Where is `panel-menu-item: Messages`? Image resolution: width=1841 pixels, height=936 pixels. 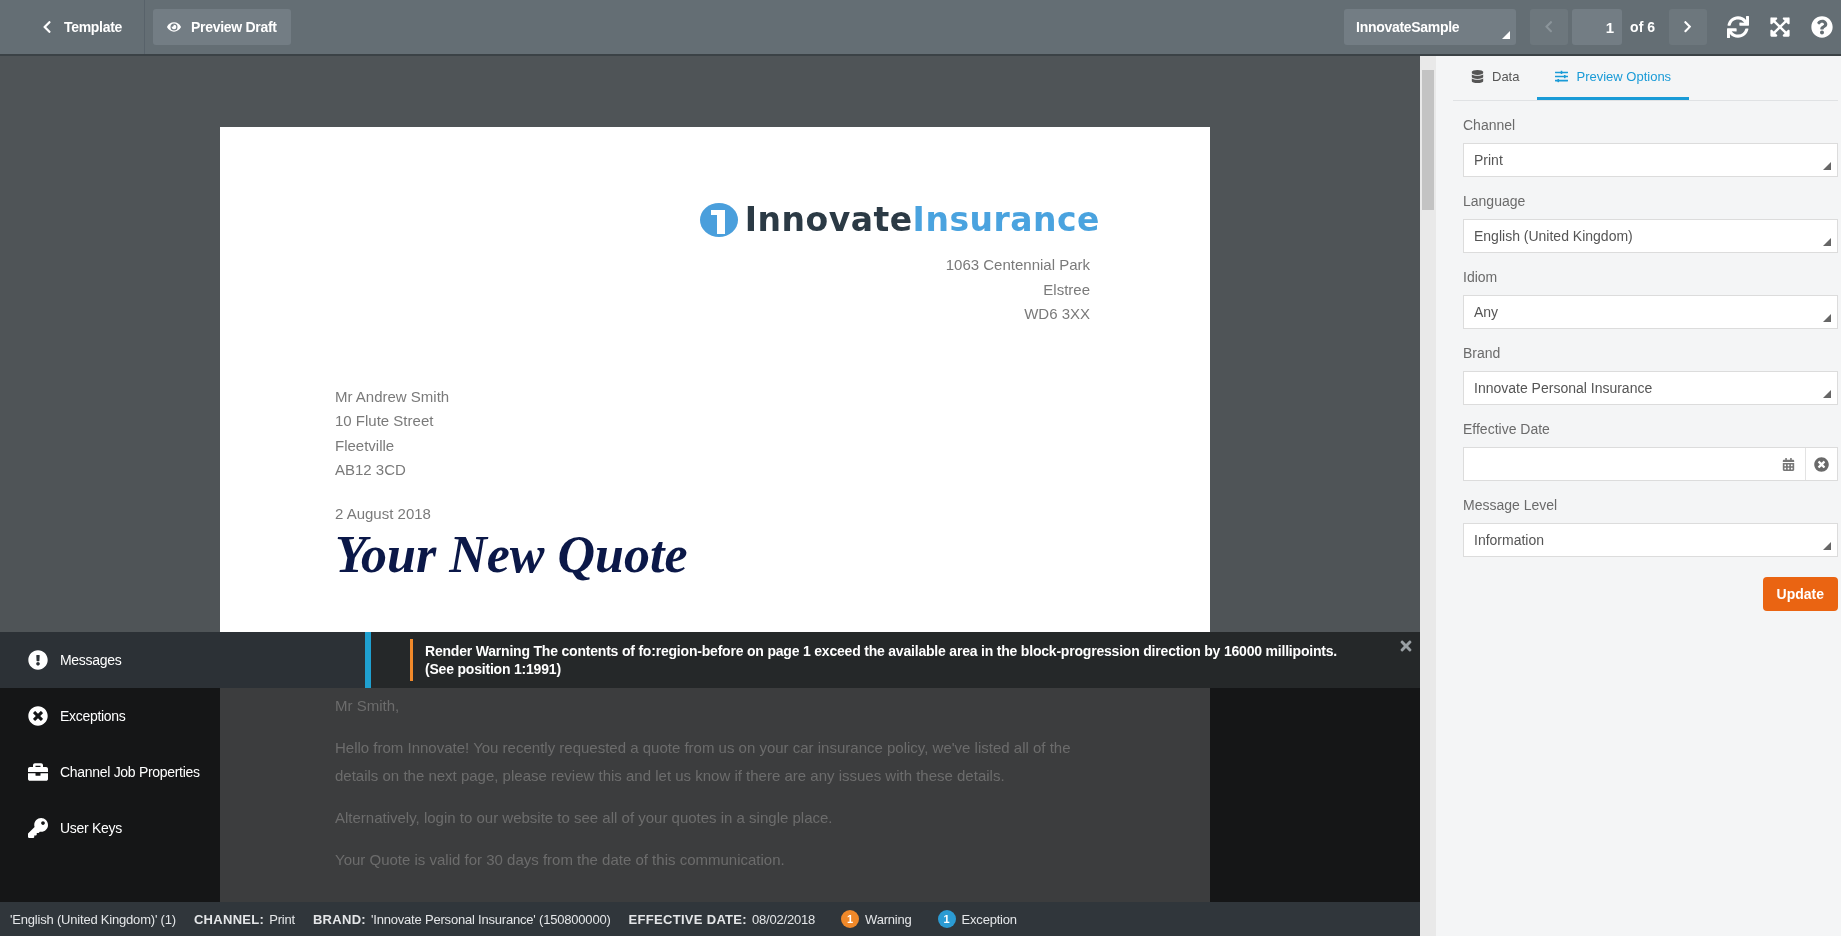 panel-menu-item: Messages is located at coordinates (110, 660).